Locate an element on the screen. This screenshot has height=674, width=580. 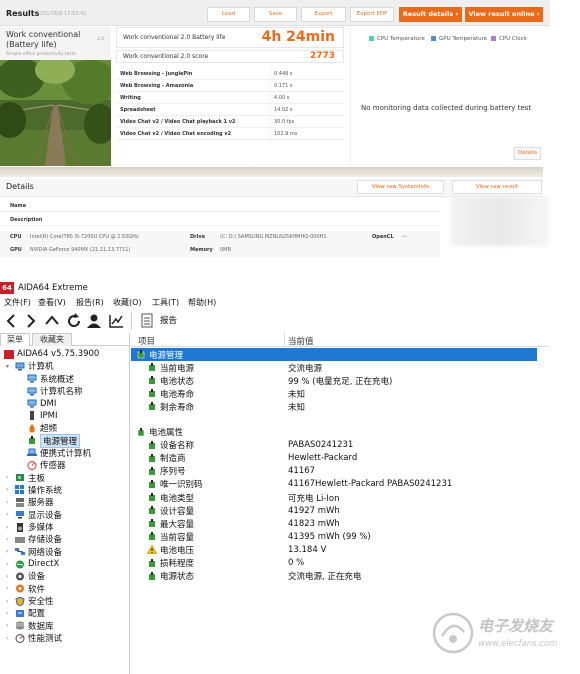
tree-item: › 安全性 is located at coordinates (30, 601).